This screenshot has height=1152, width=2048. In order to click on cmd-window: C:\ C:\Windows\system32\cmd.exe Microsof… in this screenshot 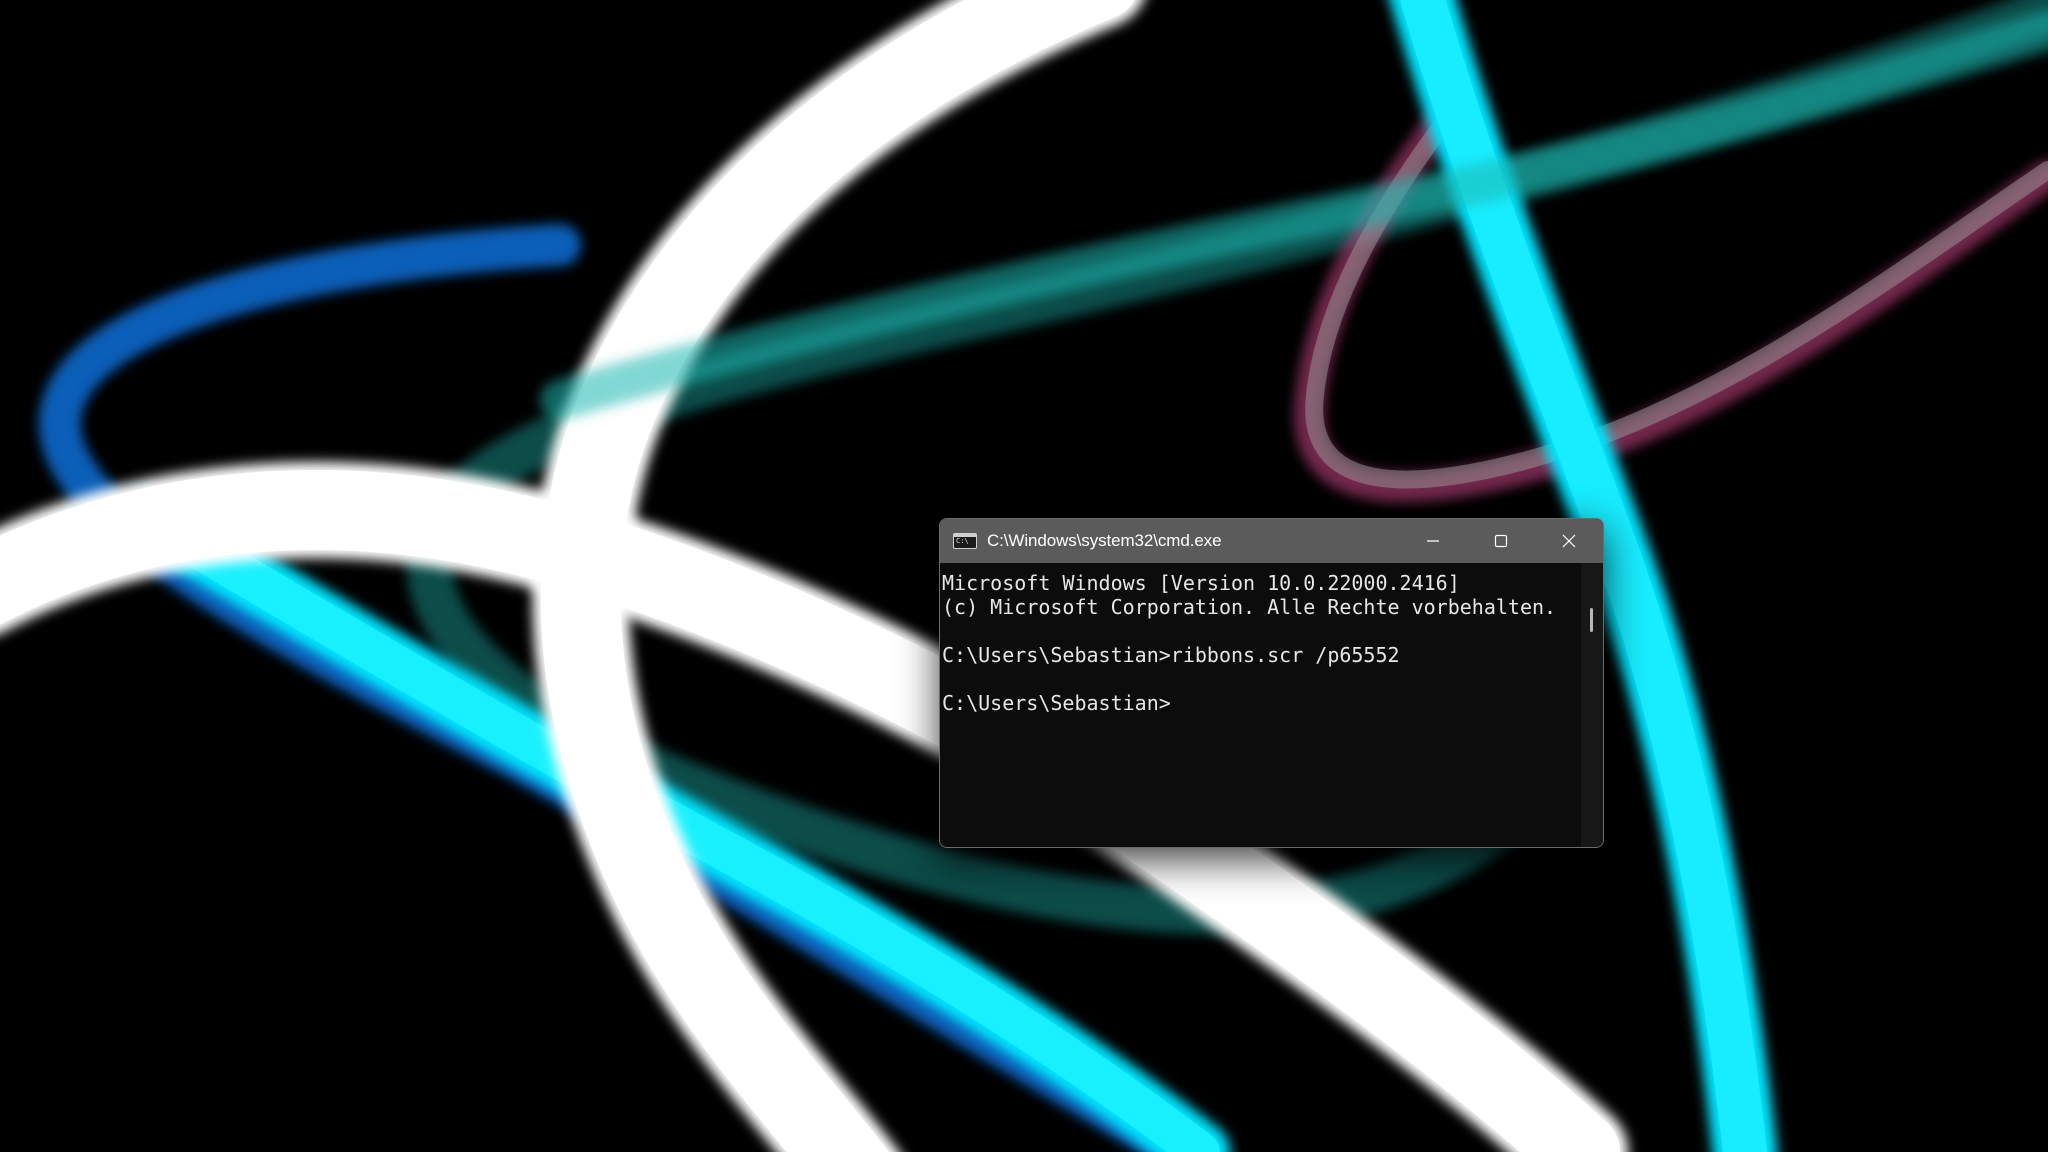, I will do `click(1271, 683)`.